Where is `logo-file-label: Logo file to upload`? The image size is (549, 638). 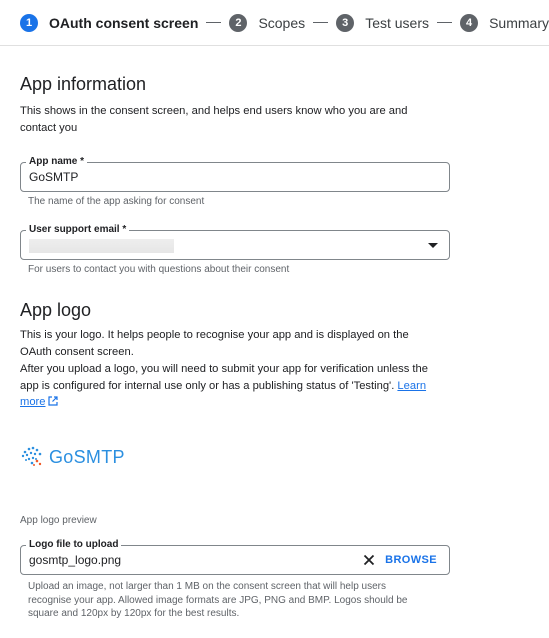
logo-file-label: Logo file to upload is located at coordinates (74, 545).